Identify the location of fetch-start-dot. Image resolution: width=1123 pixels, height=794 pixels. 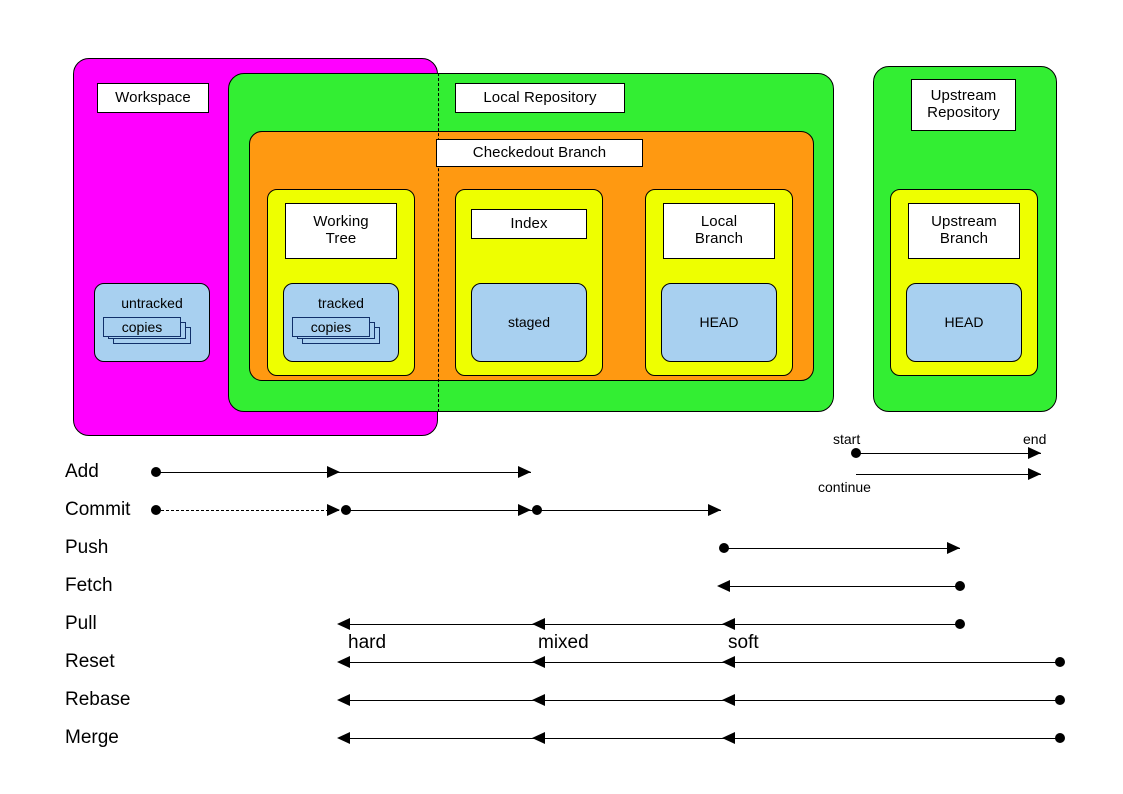
(960, 586).